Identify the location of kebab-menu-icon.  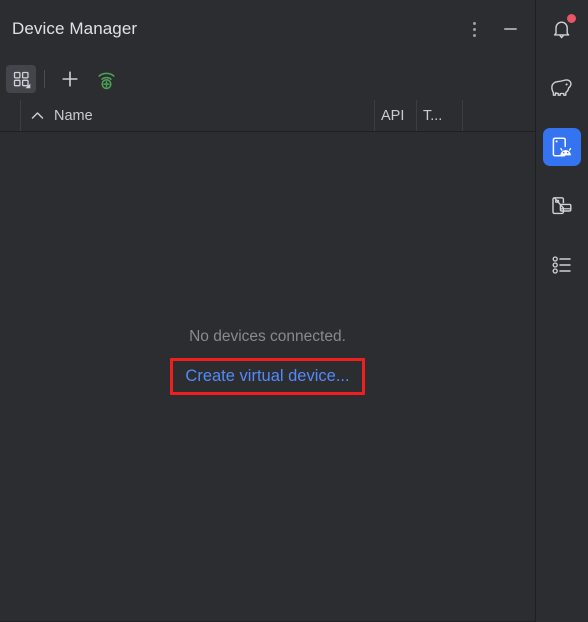
(474, 29).